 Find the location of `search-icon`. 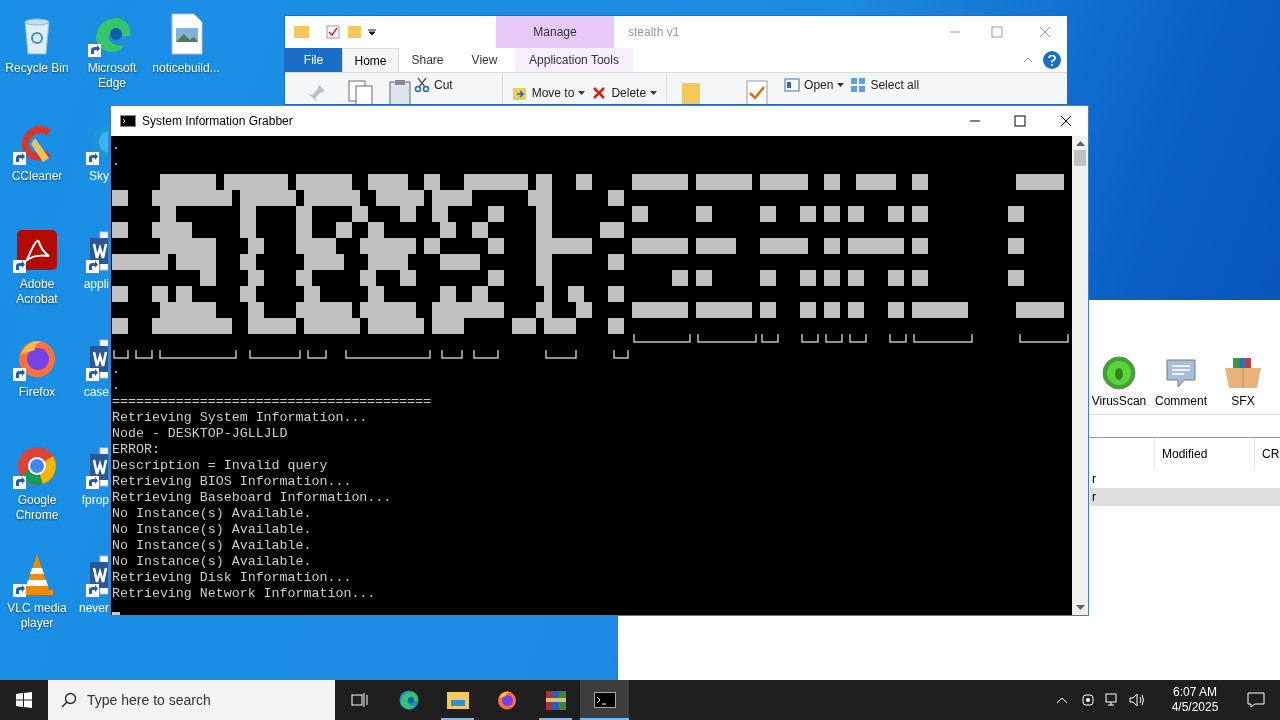

search-icon is located at coordinates (69, 700).